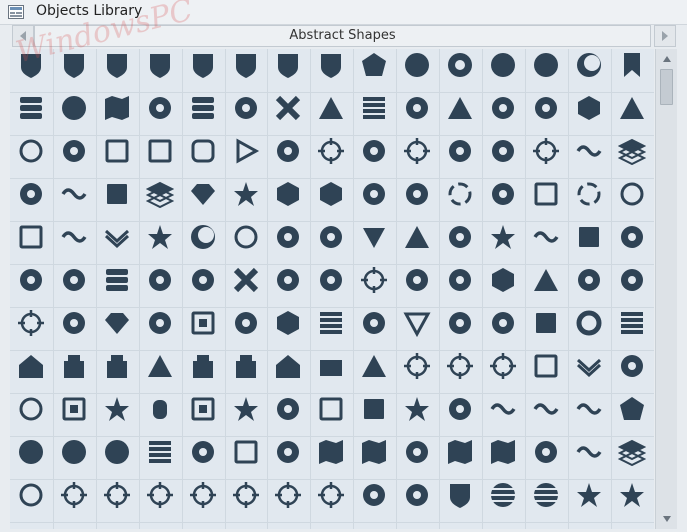 The height and width of the screenshot is (532, 687). Describe the element at coordinates (666, 519) in the screenshot. I see `scroll-down-button` at that location.